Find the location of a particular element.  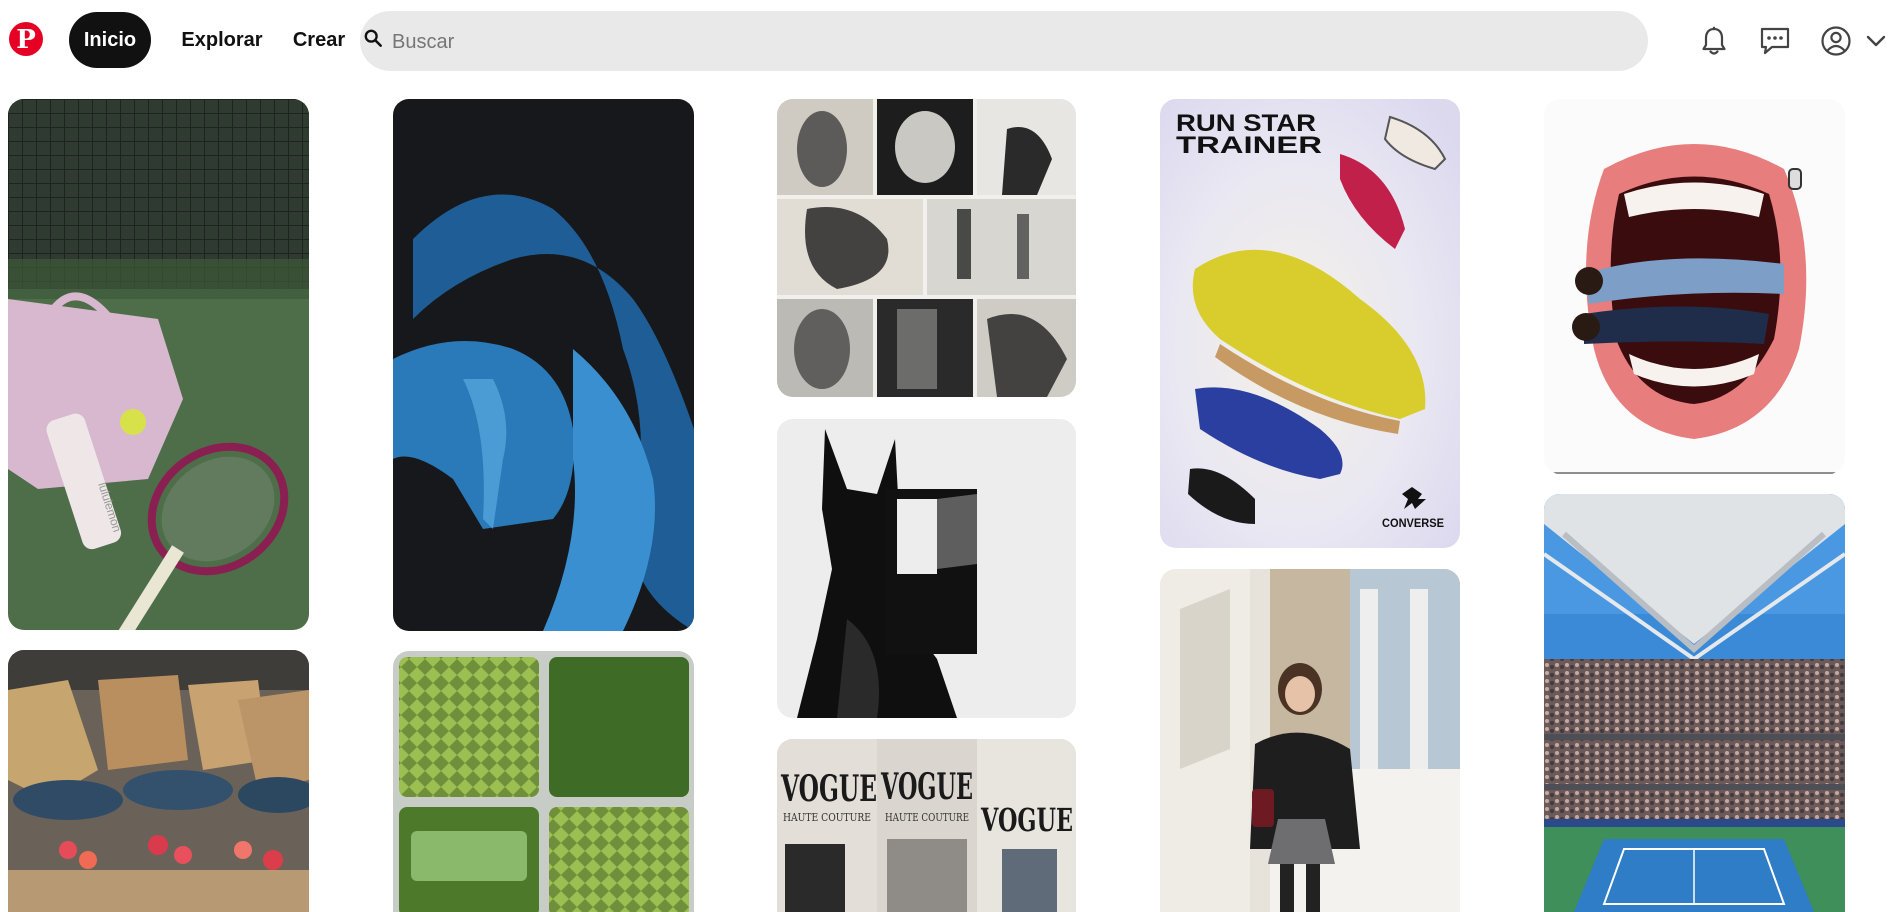

nav-home-button: Inicio is located at coordinates (110, 40).